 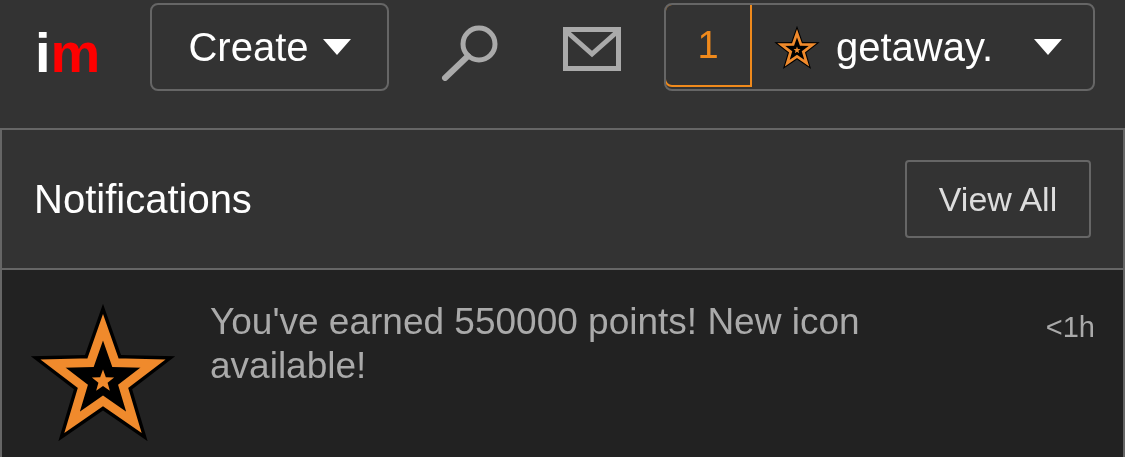 I want to click on notification-count: 1, so click(x=709, y=46).